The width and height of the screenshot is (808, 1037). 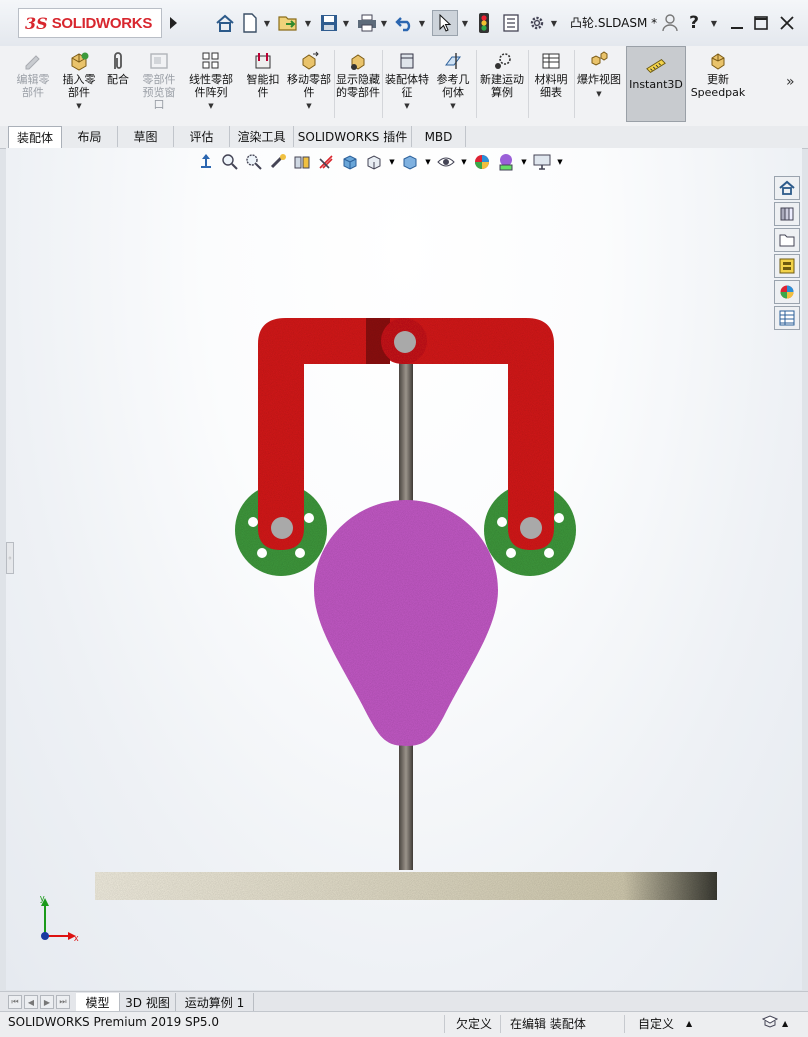 What do you see at coordinates (215, 1002) in the screenshot?
I see `tab-motion-study-1: 运动算例 1` at bounding box center [215, 1002].